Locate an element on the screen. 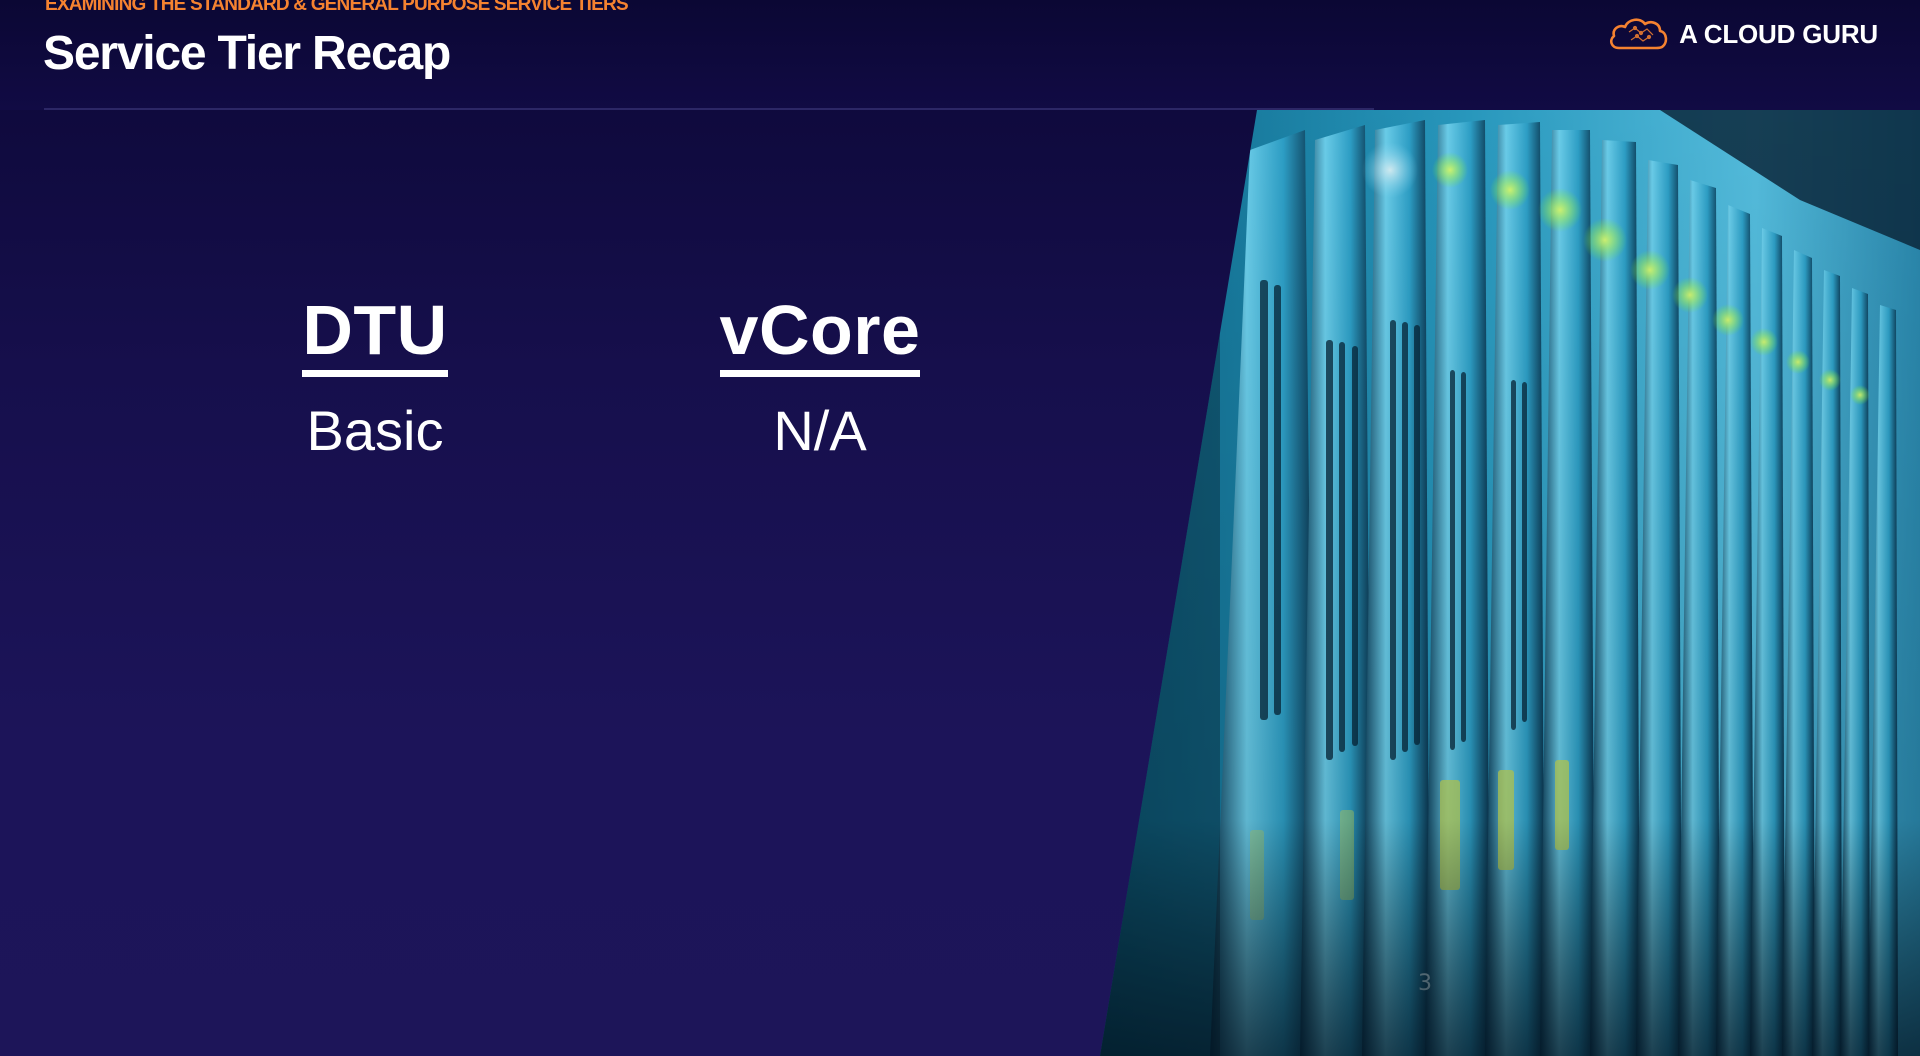 This screenshot has height=1056, width=1920. brand-logo-group: A CLOUD GURU is located at coordinates (1742, 34).